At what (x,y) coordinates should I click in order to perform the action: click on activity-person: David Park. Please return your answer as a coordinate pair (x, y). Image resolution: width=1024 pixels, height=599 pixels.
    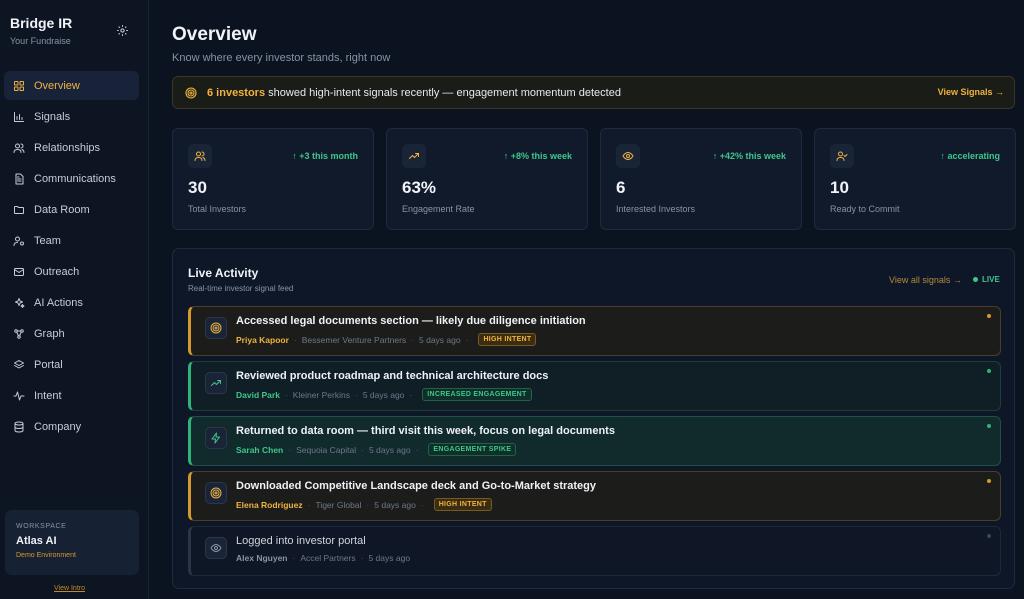
    Looking at the image, I should click on (258, 395).